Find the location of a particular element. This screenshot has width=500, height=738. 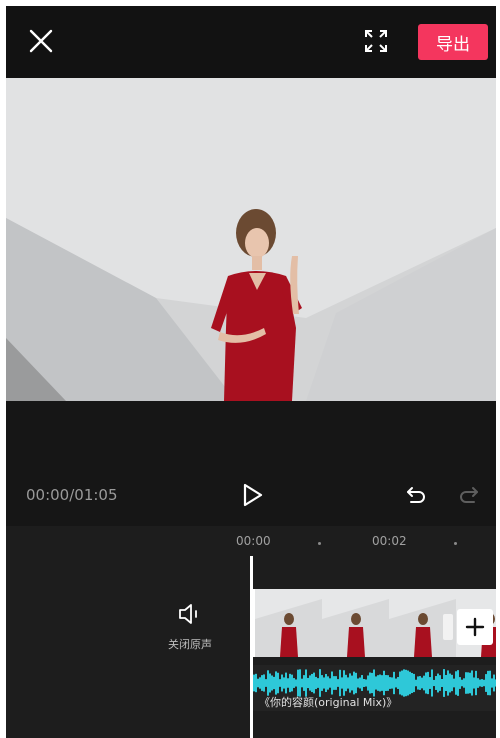

fullscreen-icon is located at coordinates (376, 41).